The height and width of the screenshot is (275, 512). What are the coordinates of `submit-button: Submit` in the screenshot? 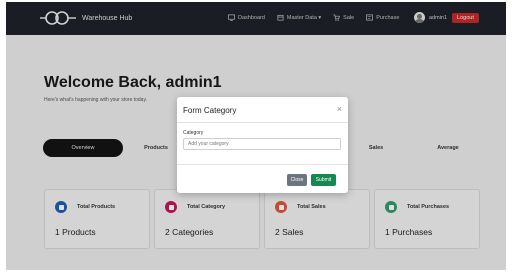 It's located at (323, 180).